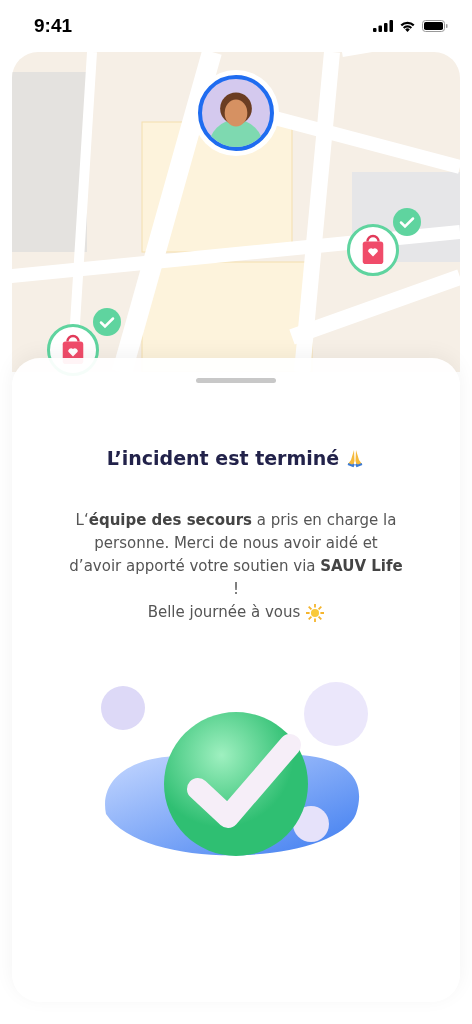 The height and width of the screenshot is (1024, 472). What do you see at coordinates (236, 380) in the screenshot?
I see `sheet-handle` at bounding box center [236, 380].